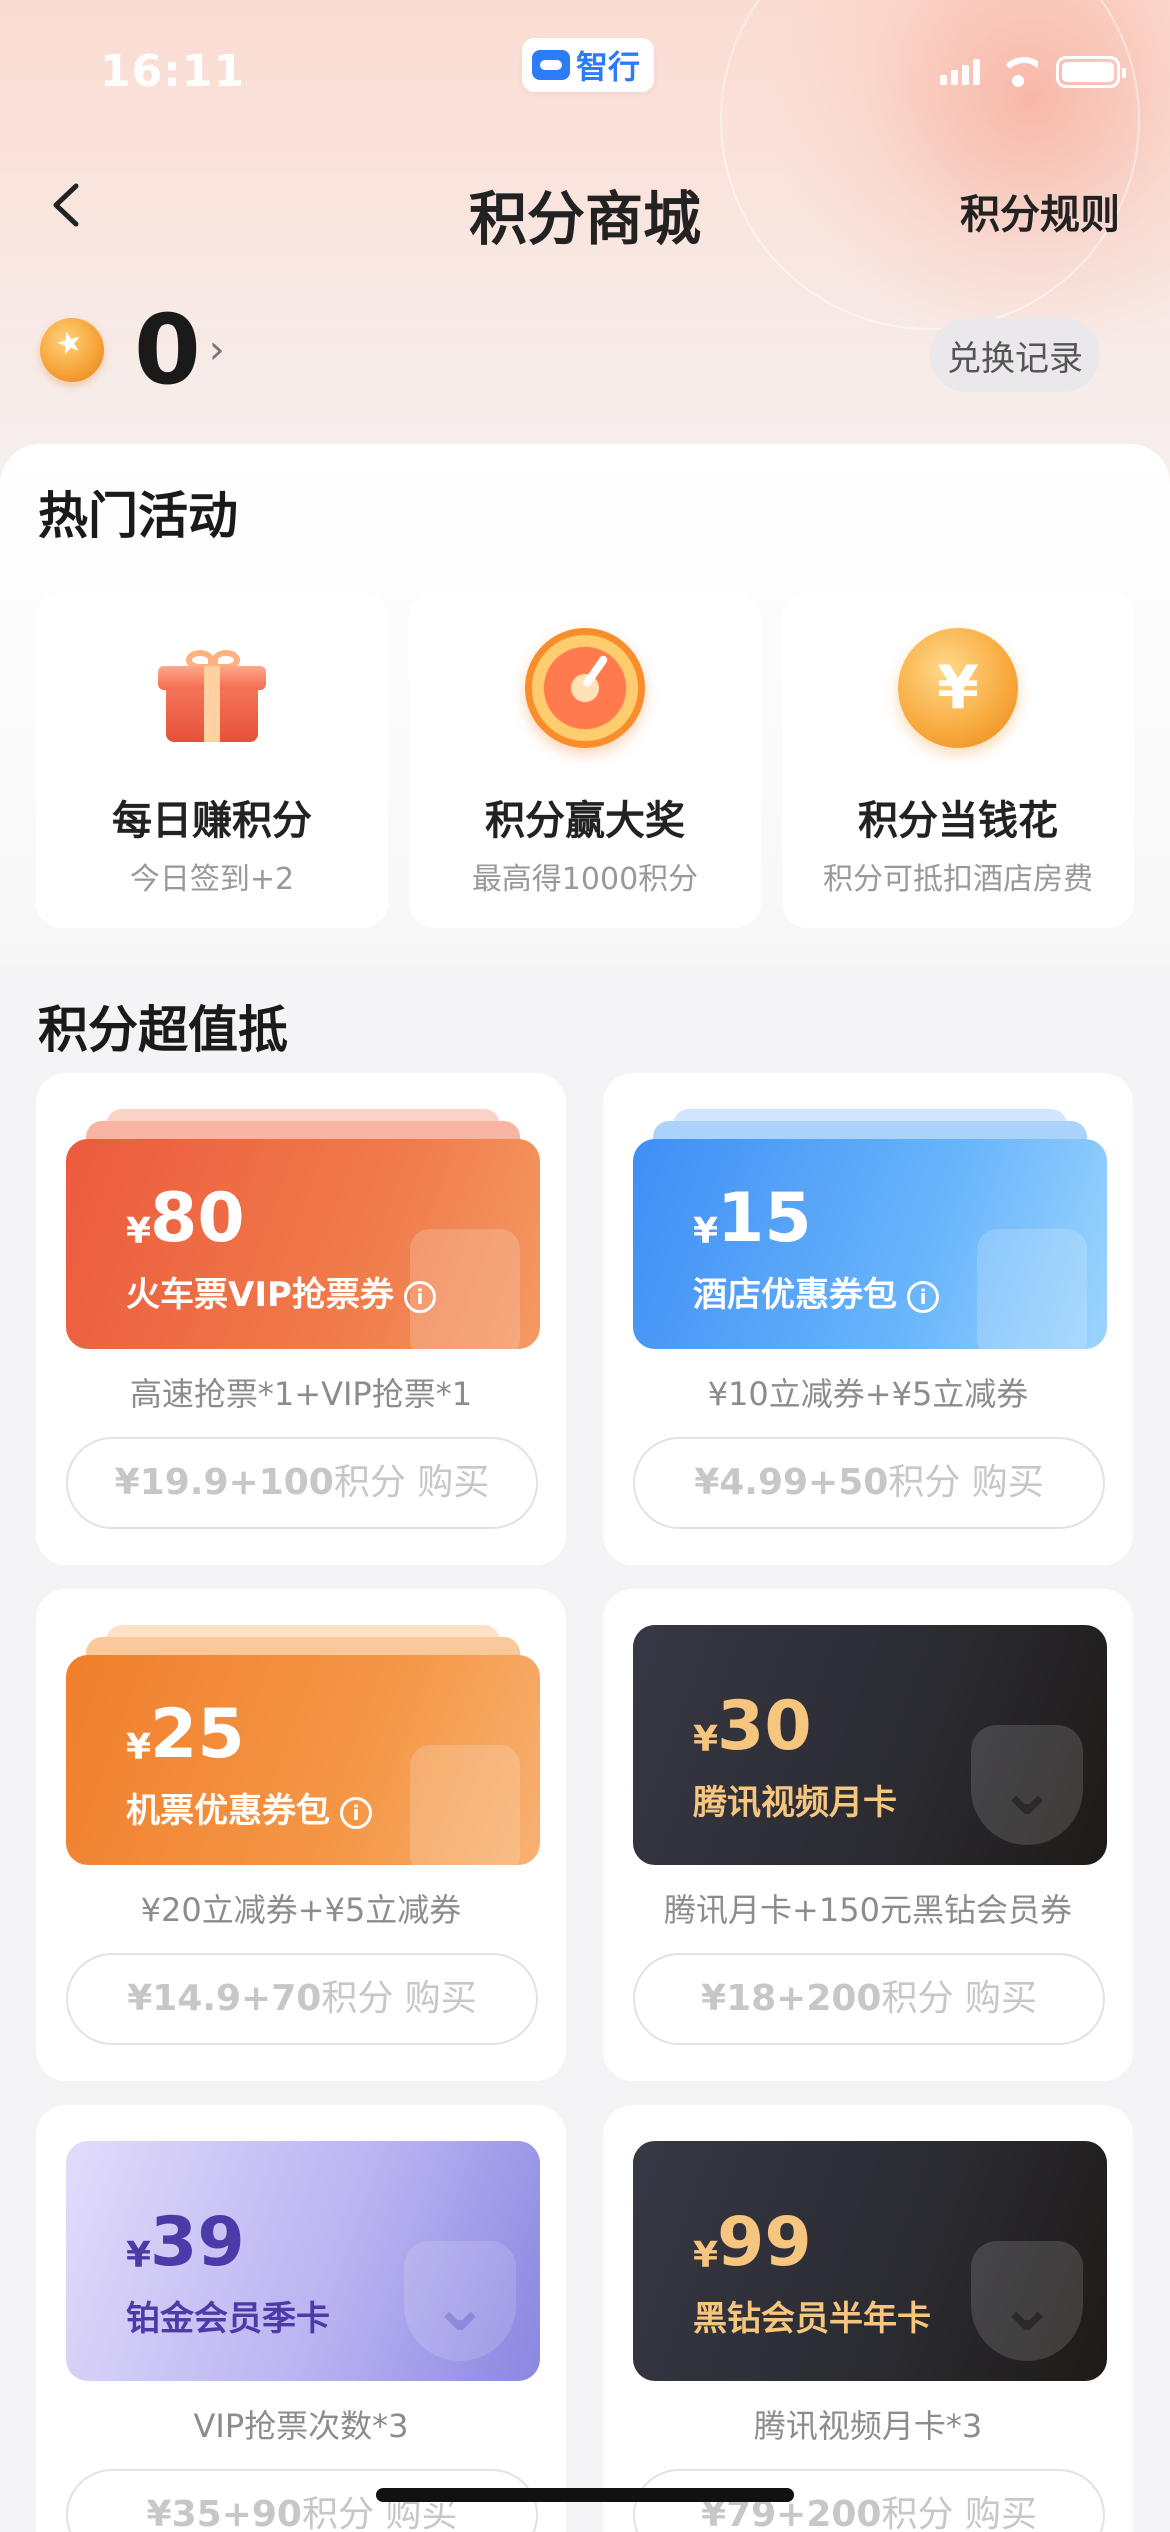  Describe the element at coordinates (1032, 1289) in the screenshot. I see `building-icon` at that location.